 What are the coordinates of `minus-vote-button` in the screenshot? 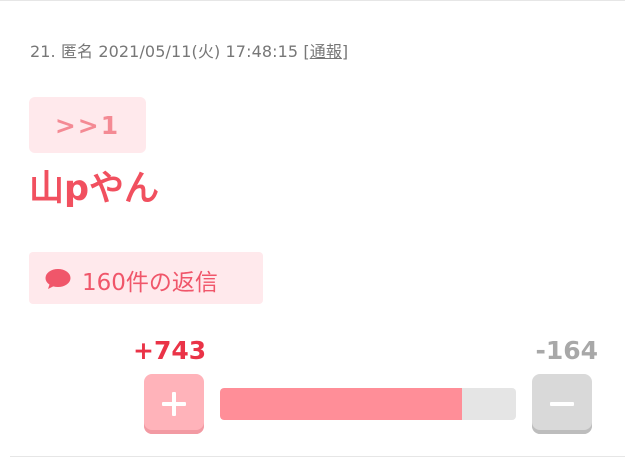 It's located at (562, 404).